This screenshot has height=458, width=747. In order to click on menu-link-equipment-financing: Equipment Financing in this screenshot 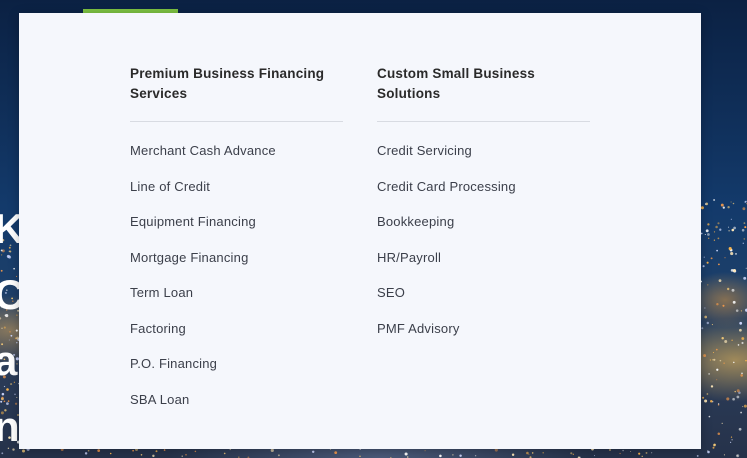, I will do `click(193, 221)`.